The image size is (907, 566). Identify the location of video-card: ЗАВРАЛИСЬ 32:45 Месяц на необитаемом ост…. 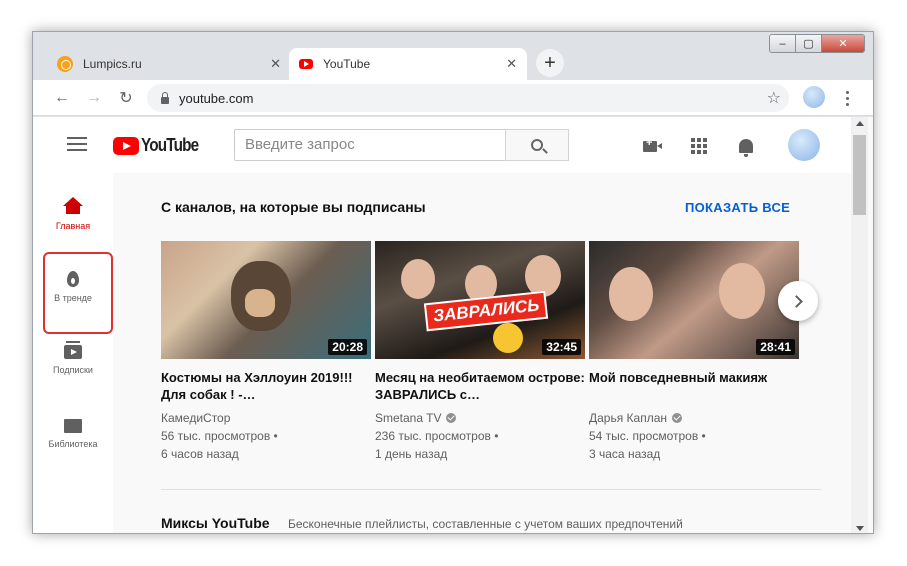
(480, 352).